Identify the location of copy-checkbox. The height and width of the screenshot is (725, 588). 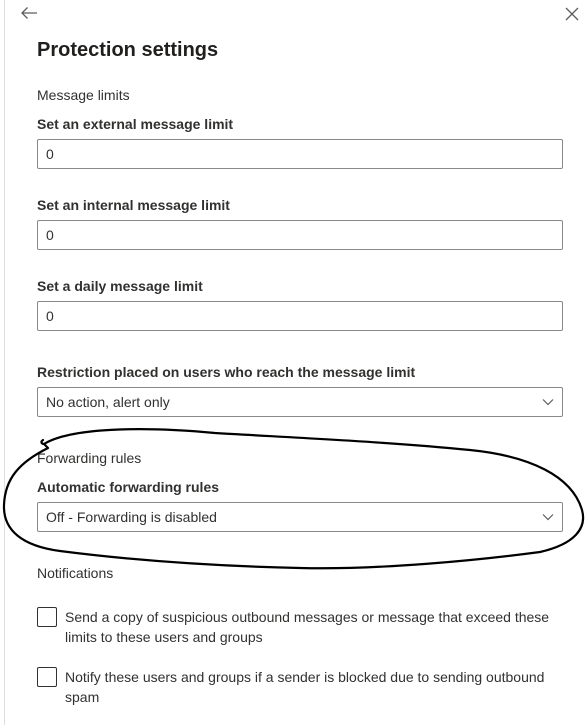
(47, 617).